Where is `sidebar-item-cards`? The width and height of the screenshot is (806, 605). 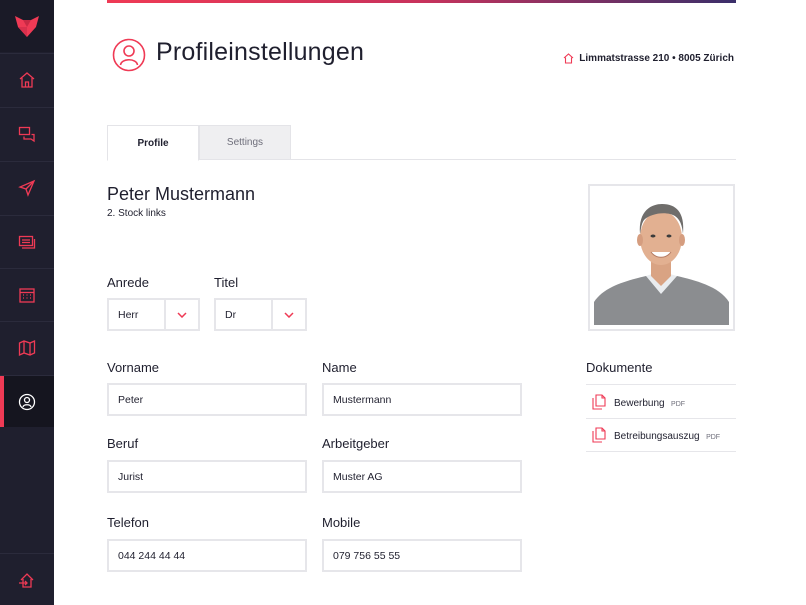 sidebar-item-cards is located at coordinates (27, 241).